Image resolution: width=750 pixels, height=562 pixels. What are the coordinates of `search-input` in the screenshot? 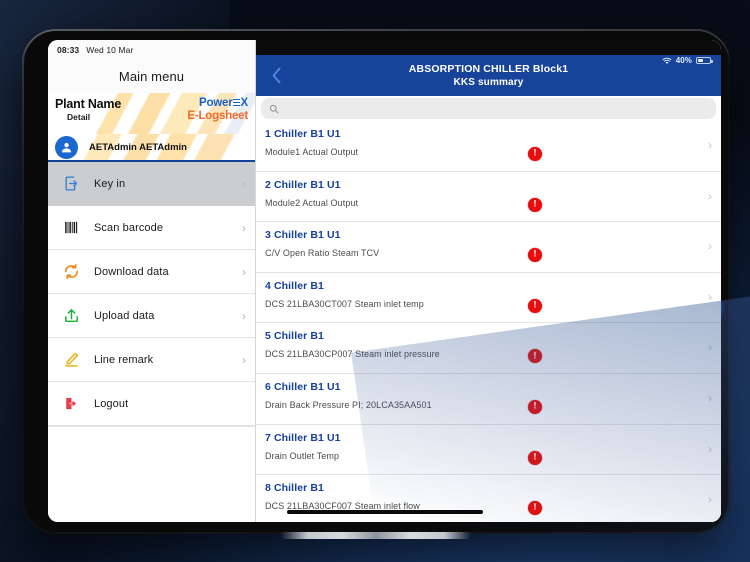 It's located at (496, 108).